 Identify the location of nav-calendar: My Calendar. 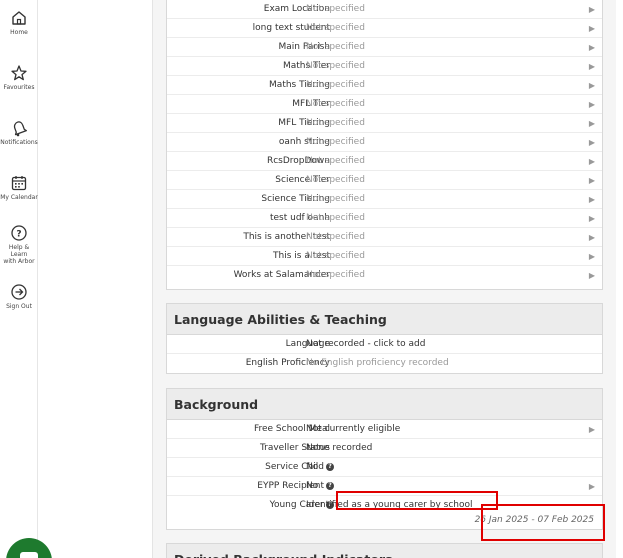
(19, 187).